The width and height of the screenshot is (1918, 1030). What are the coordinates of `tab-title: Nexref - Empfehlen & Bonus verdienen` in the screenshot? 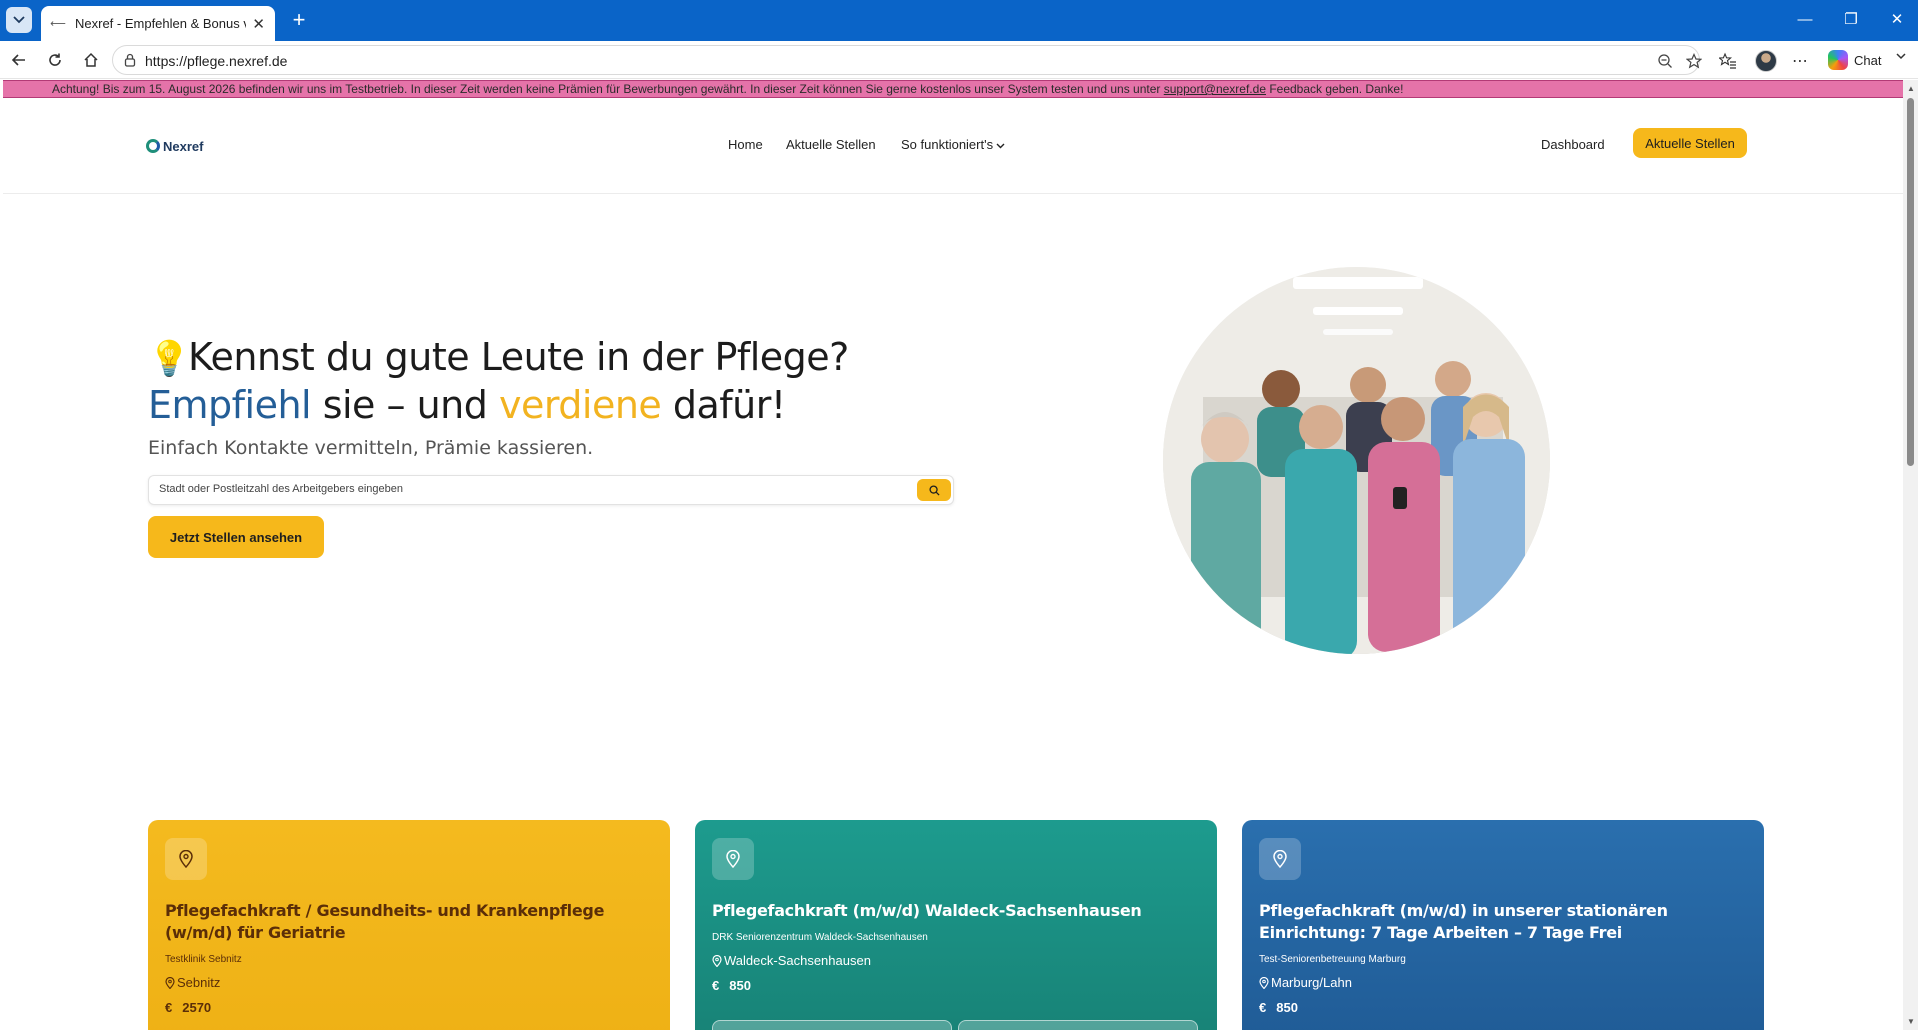 It's located at (160, 23).